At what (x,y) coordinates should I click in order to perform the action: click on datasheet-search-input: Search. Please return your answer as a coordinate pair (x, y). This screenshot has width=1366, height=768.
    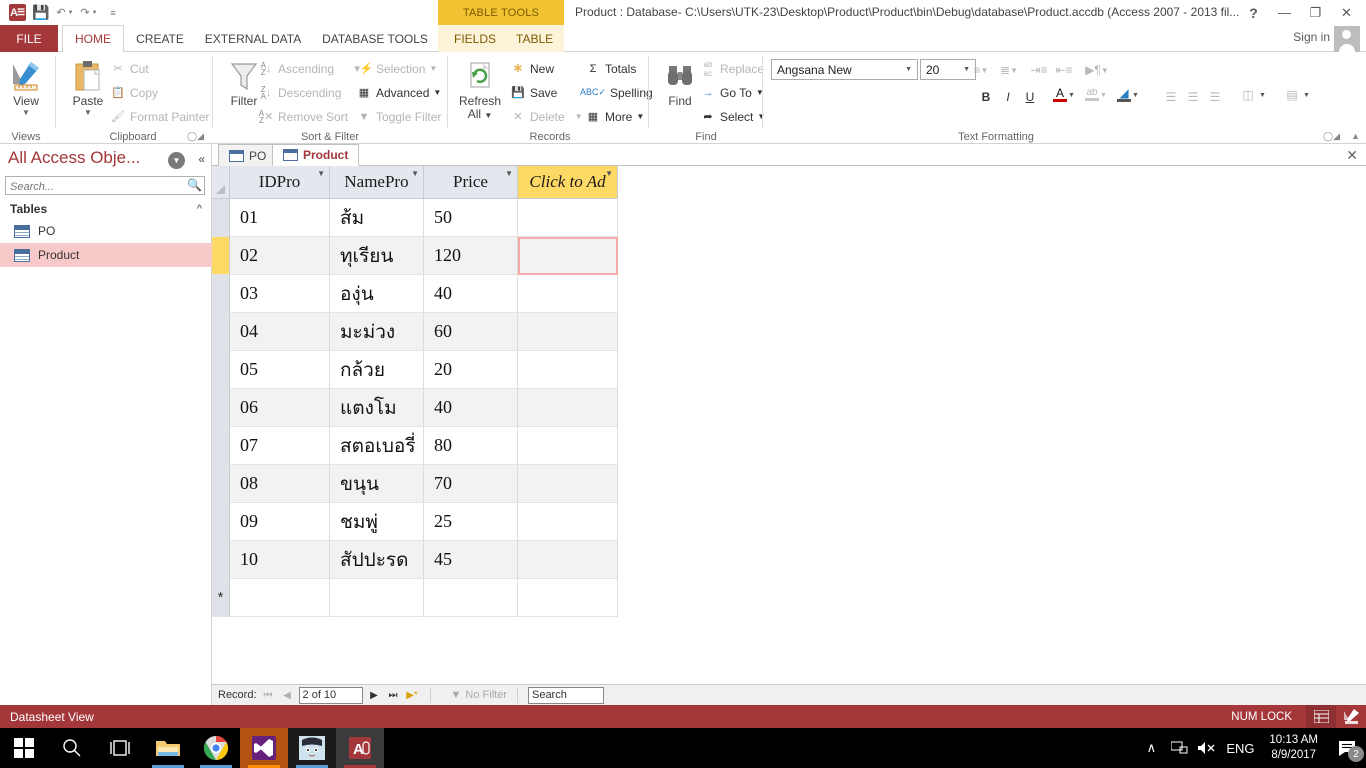
    Looking at the image, I should click on (565, 695).